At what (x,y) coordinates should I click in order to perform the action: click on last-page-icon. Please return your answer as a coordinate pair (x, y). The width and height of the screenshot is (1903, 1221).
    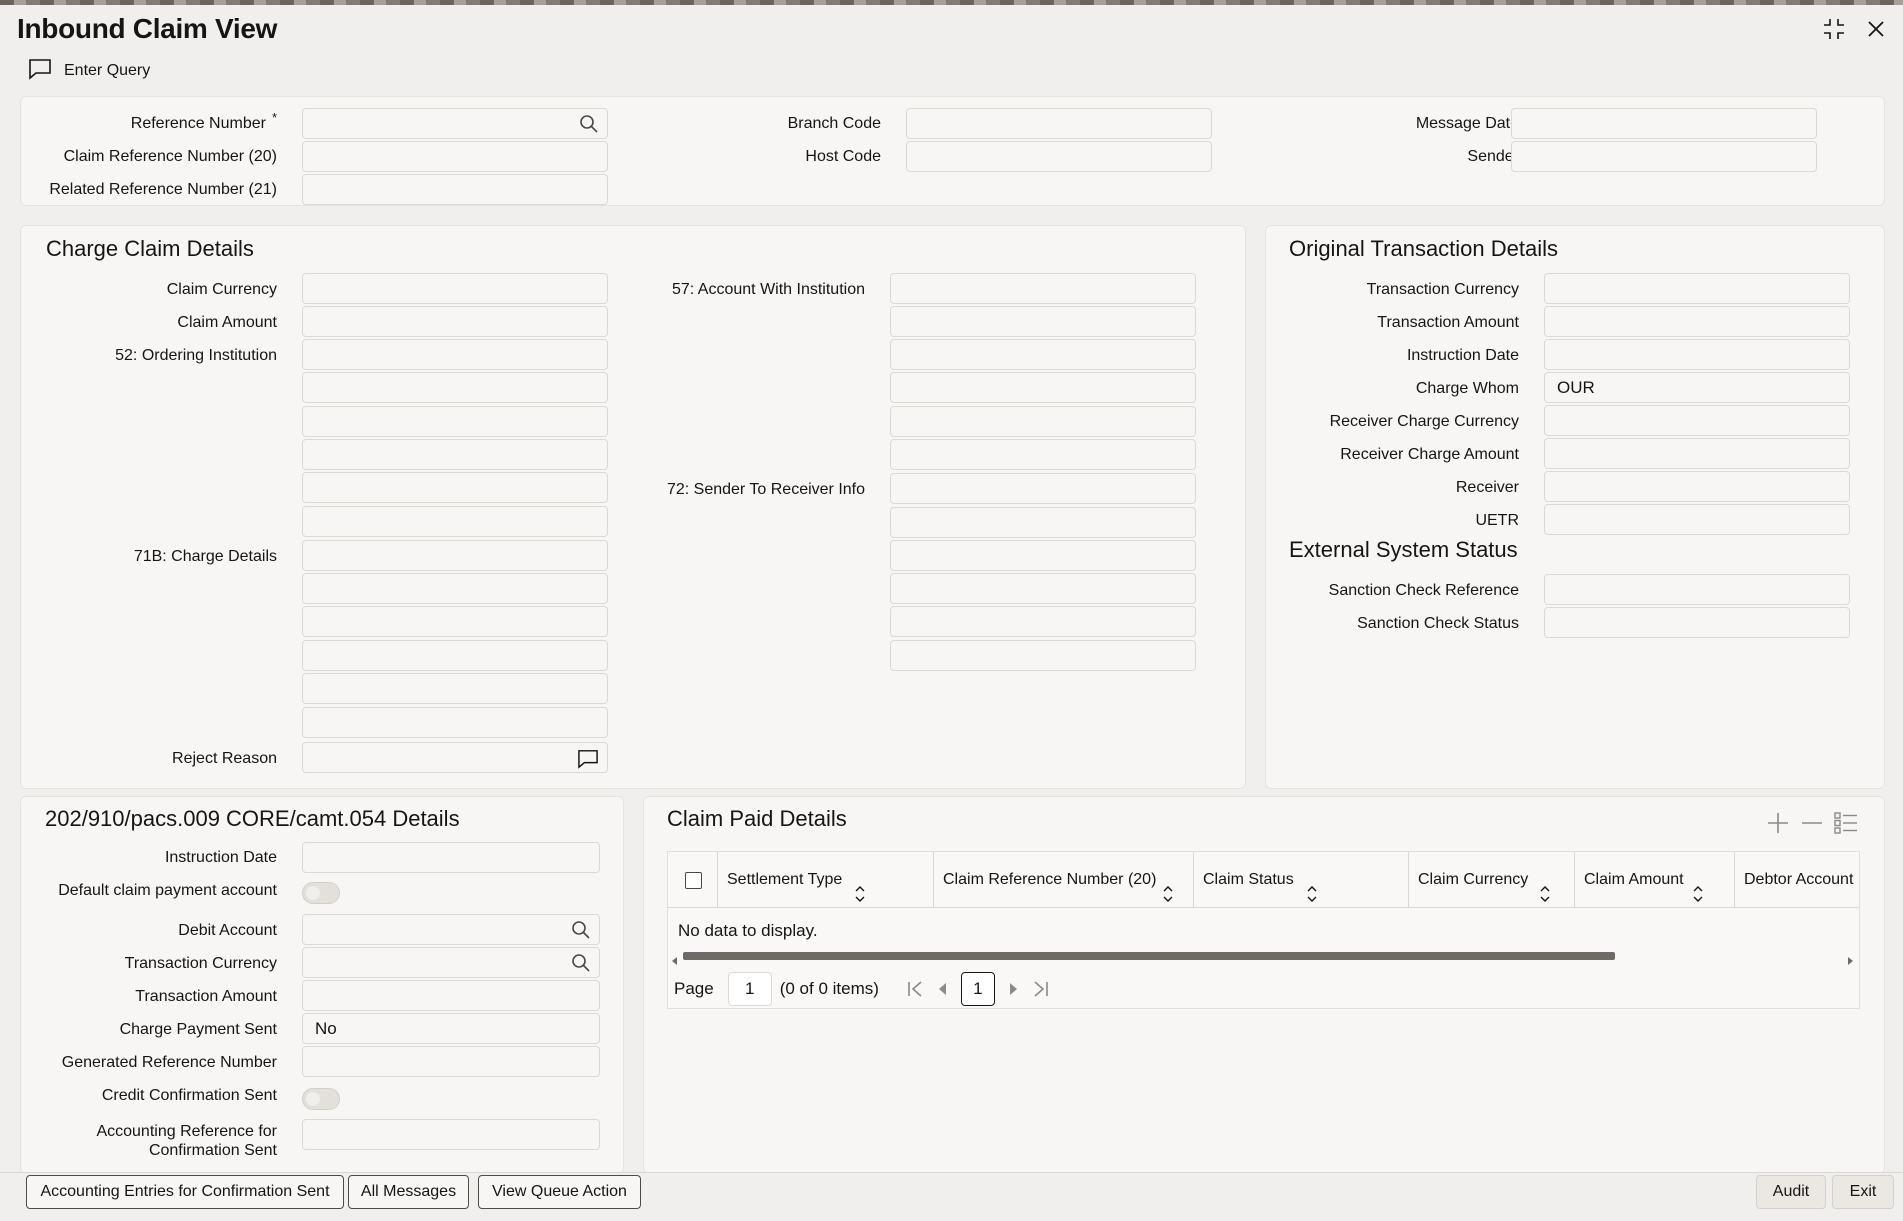
    Looking at the image, I should click on (1041, 989).